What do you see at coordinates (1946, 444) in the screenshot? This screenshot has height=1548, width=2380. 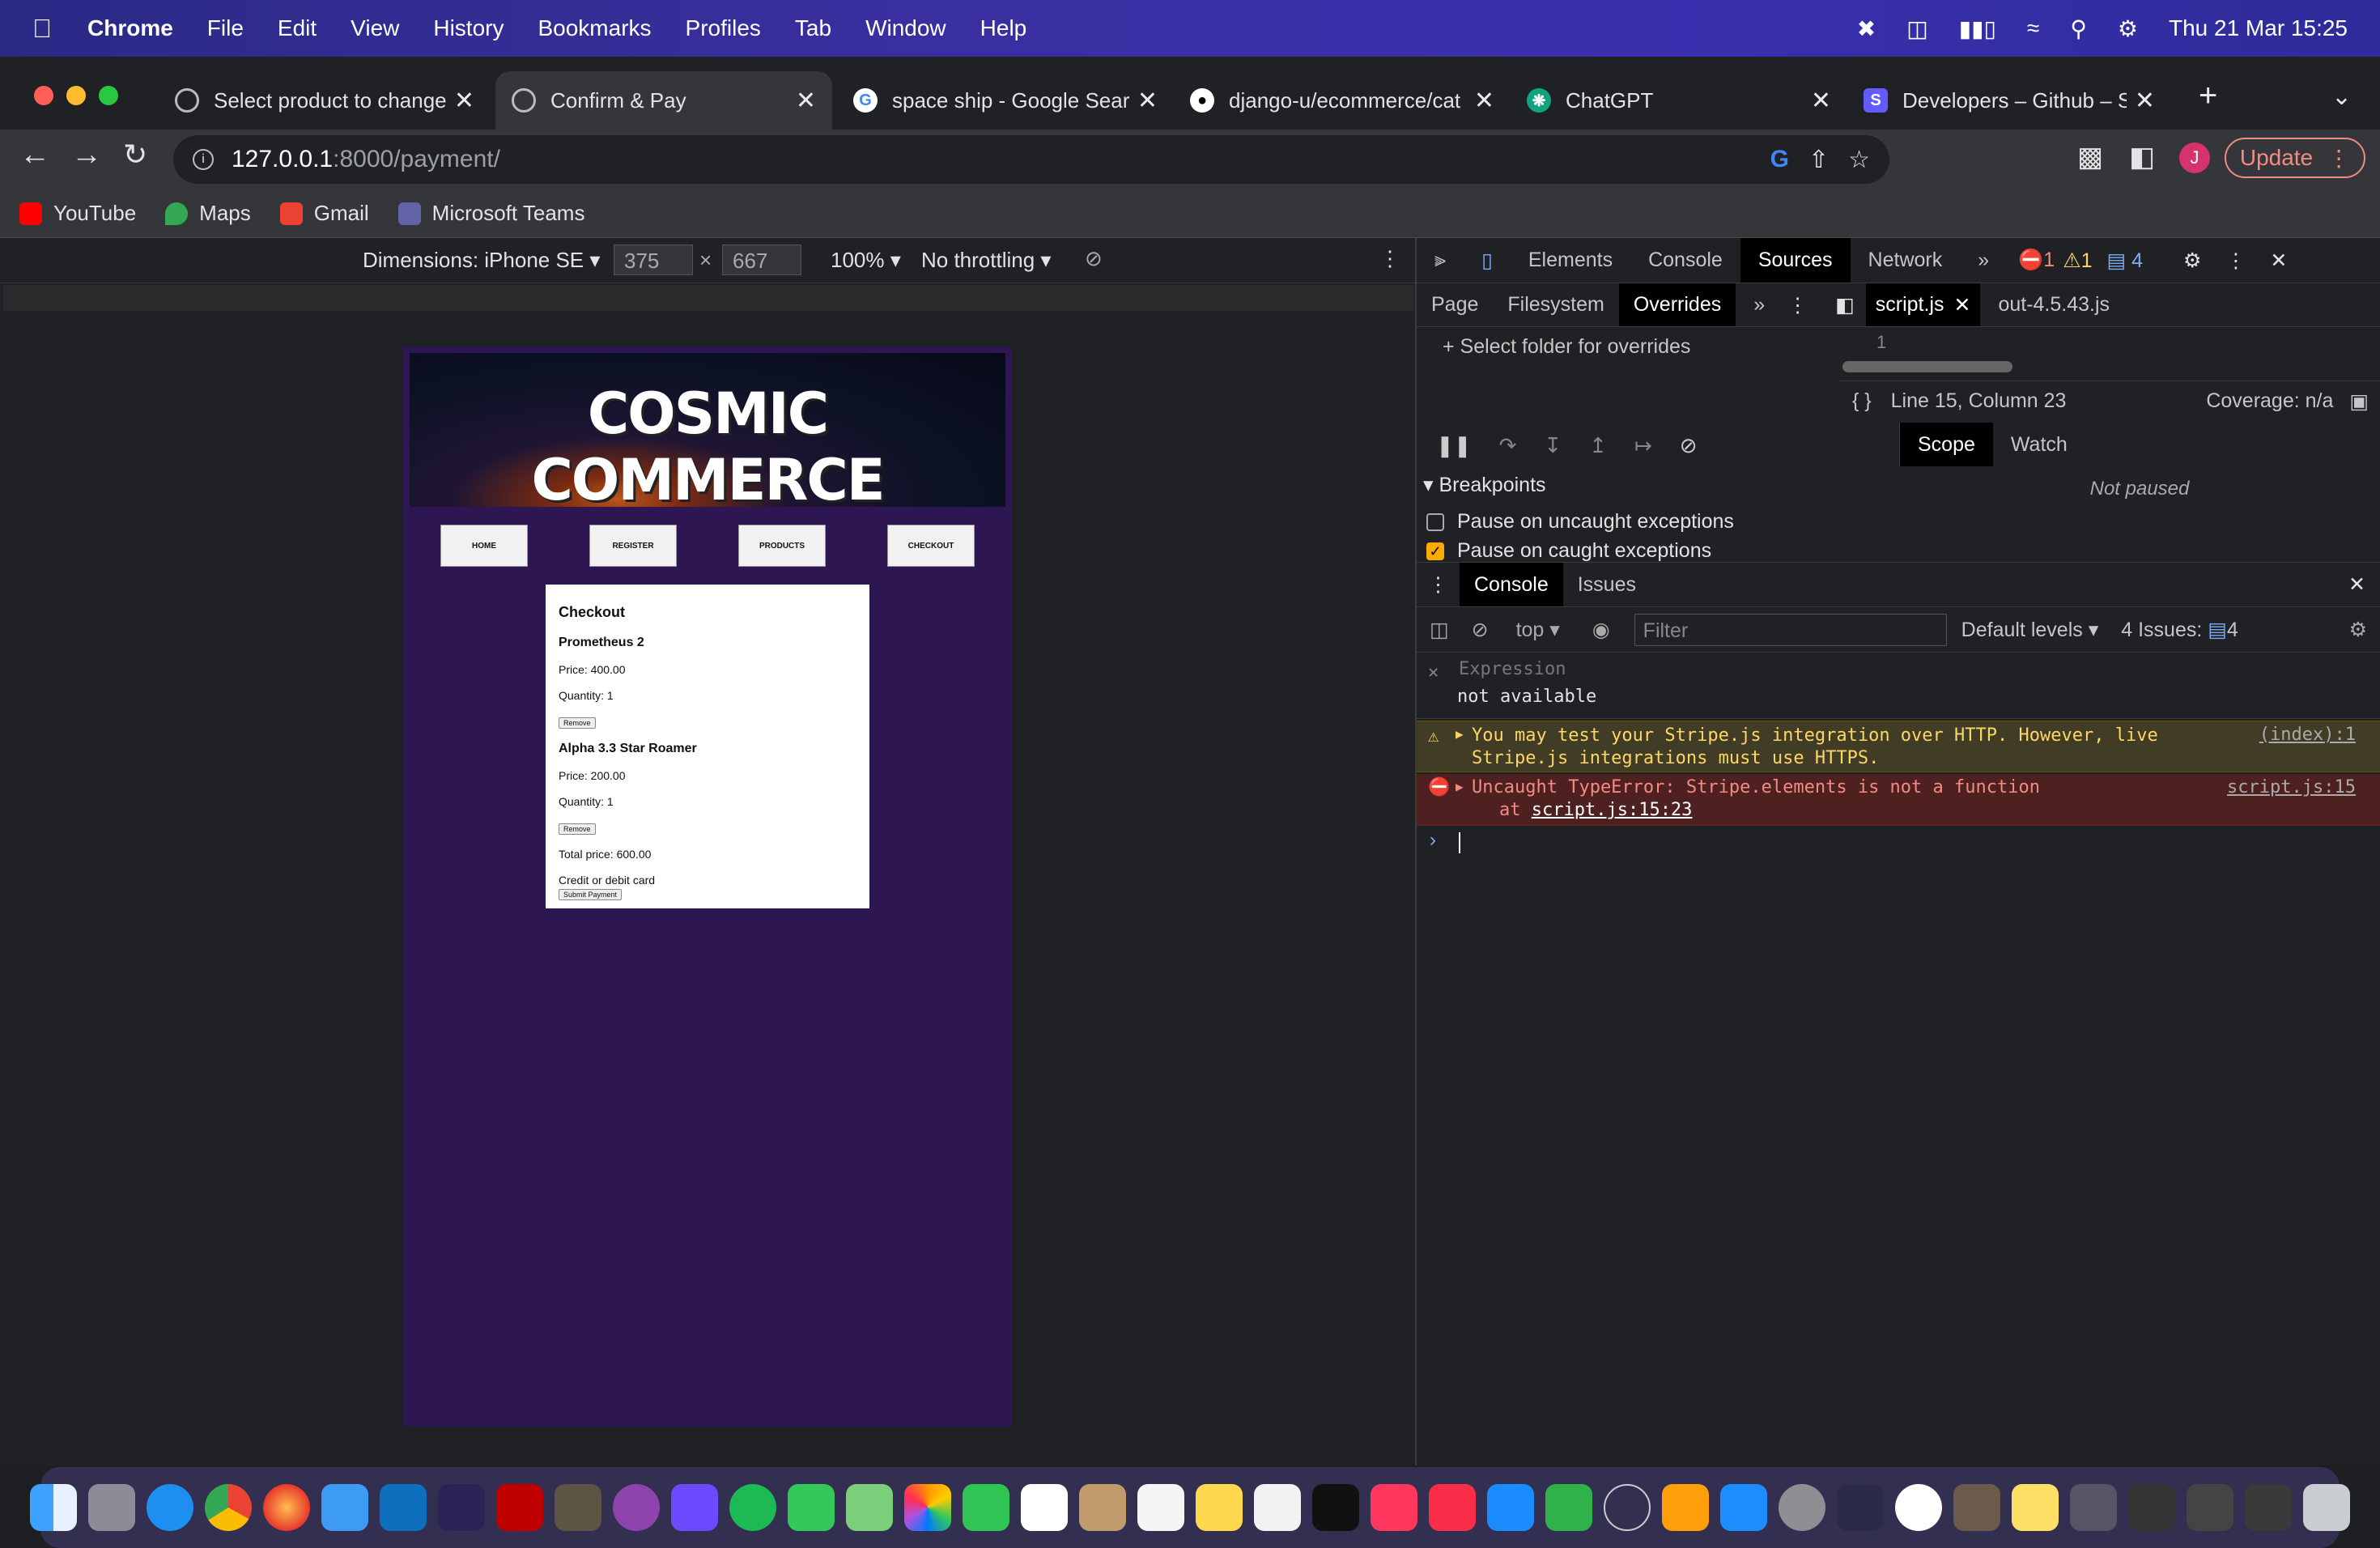 I see `tab-scope: Scope` at bounding box center [1946, 444].